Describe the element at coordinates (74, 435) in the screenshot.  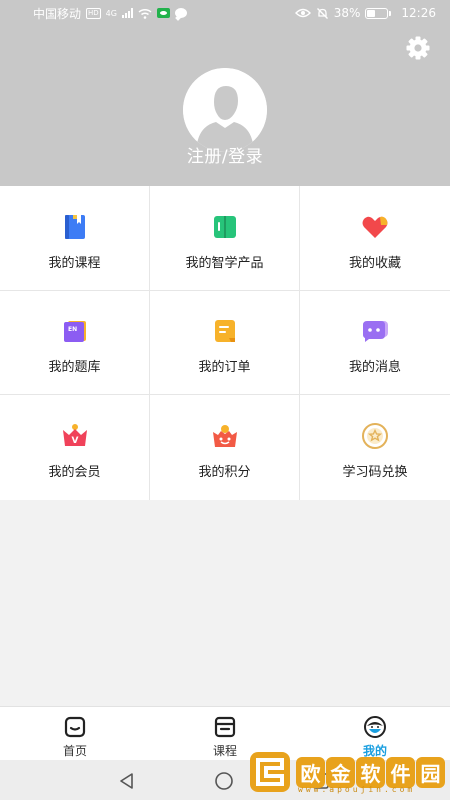
I see `vip-crown-icon: V` at that location.